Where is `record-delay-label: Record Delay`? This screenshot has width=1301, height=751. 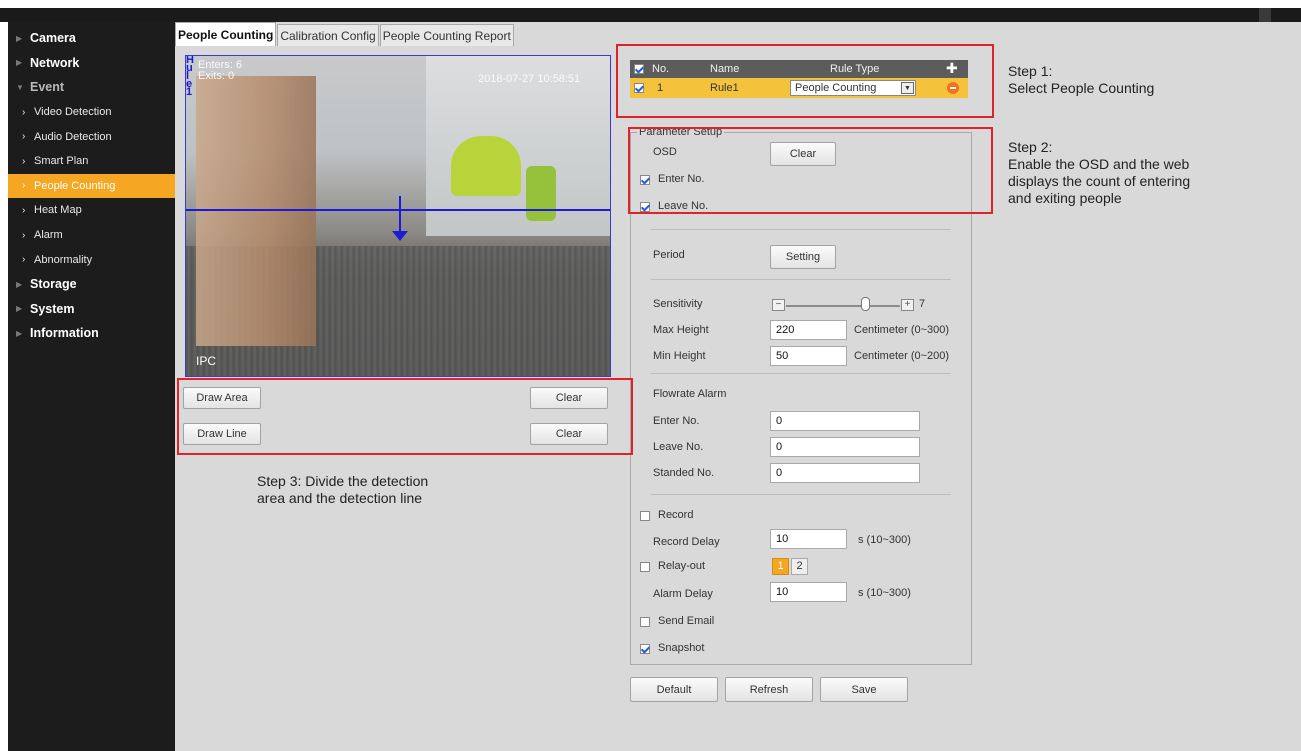
record-delay-label: Record Delay is located at coordinates (686, 542).